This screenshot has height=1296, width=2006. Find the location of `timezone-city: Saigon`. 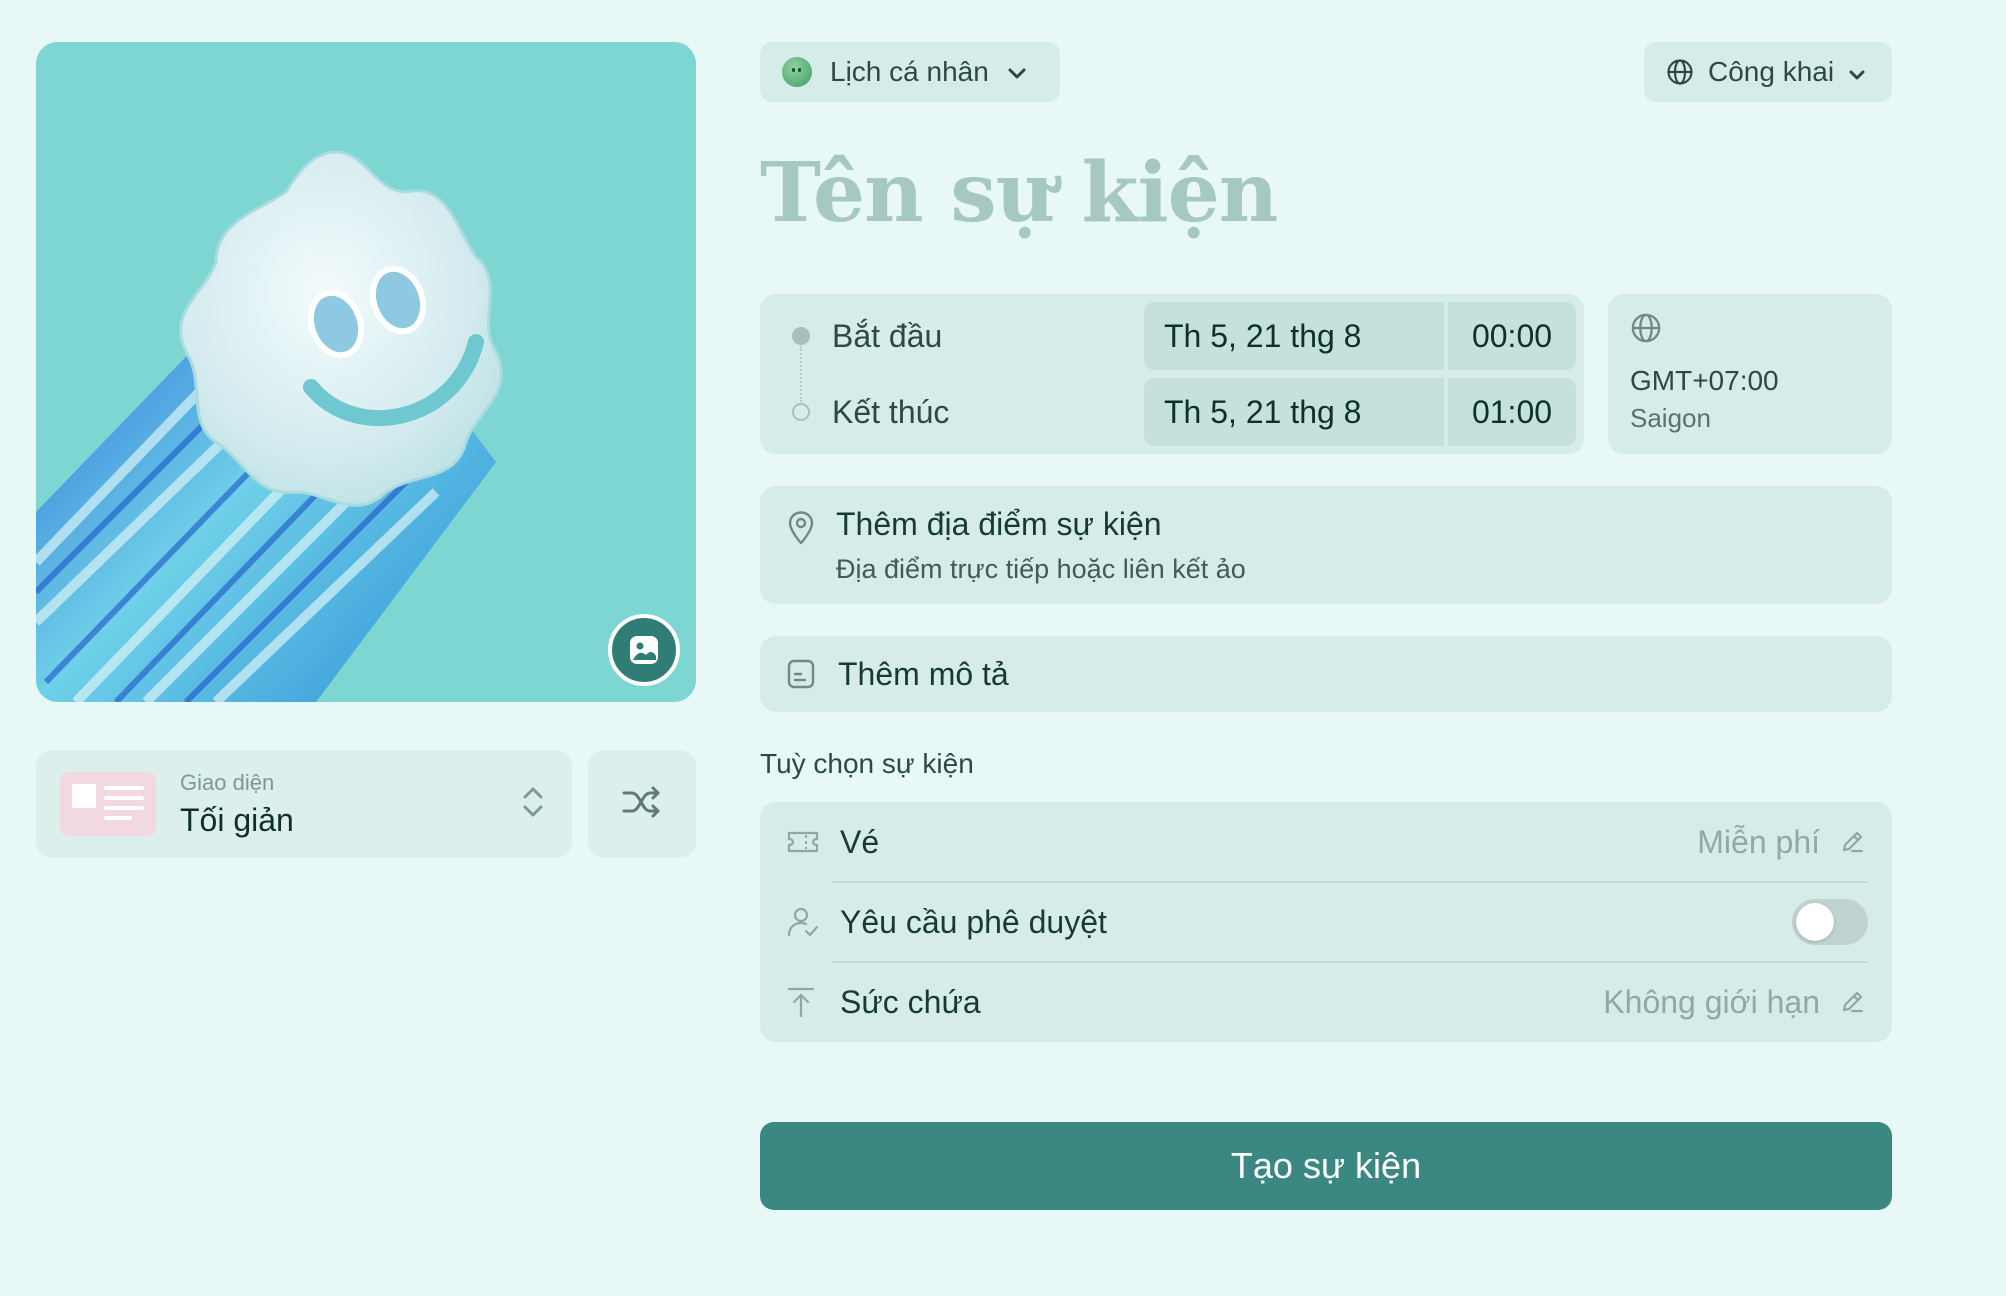

timezone-city: Saigon is located at coordinates (1670, 418).